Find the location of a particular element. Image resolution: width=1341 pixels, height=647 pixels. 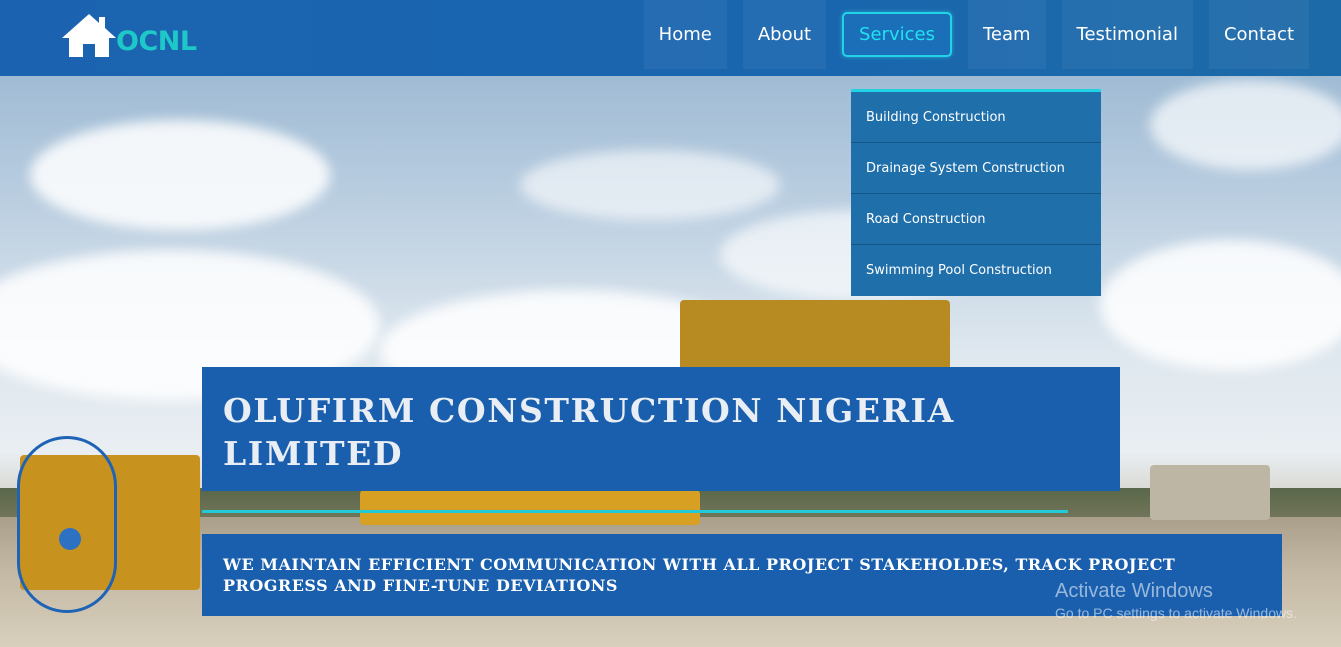

dropdown-item-swimming-pool-construction: Swimming Pool Construction is located at coordinates (976, 270).